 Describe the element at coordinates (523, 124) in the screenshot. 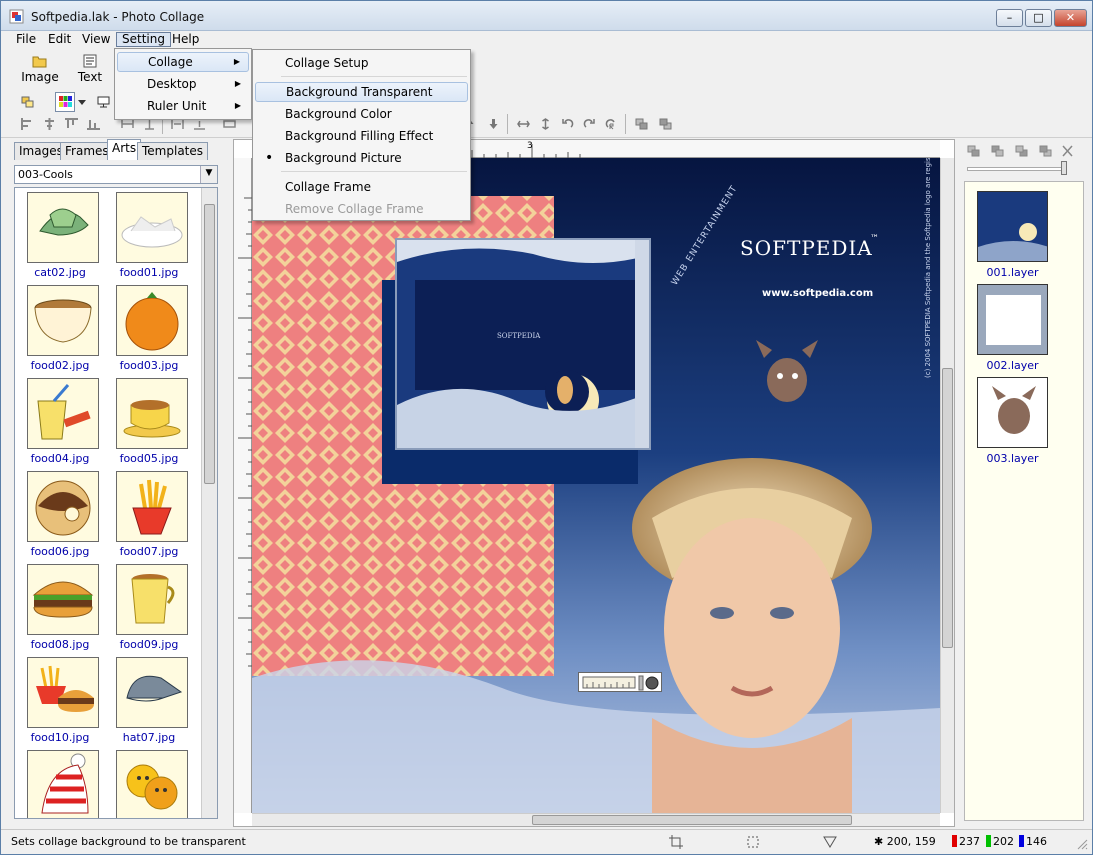

I see `flip-horizontal-button` at that location.